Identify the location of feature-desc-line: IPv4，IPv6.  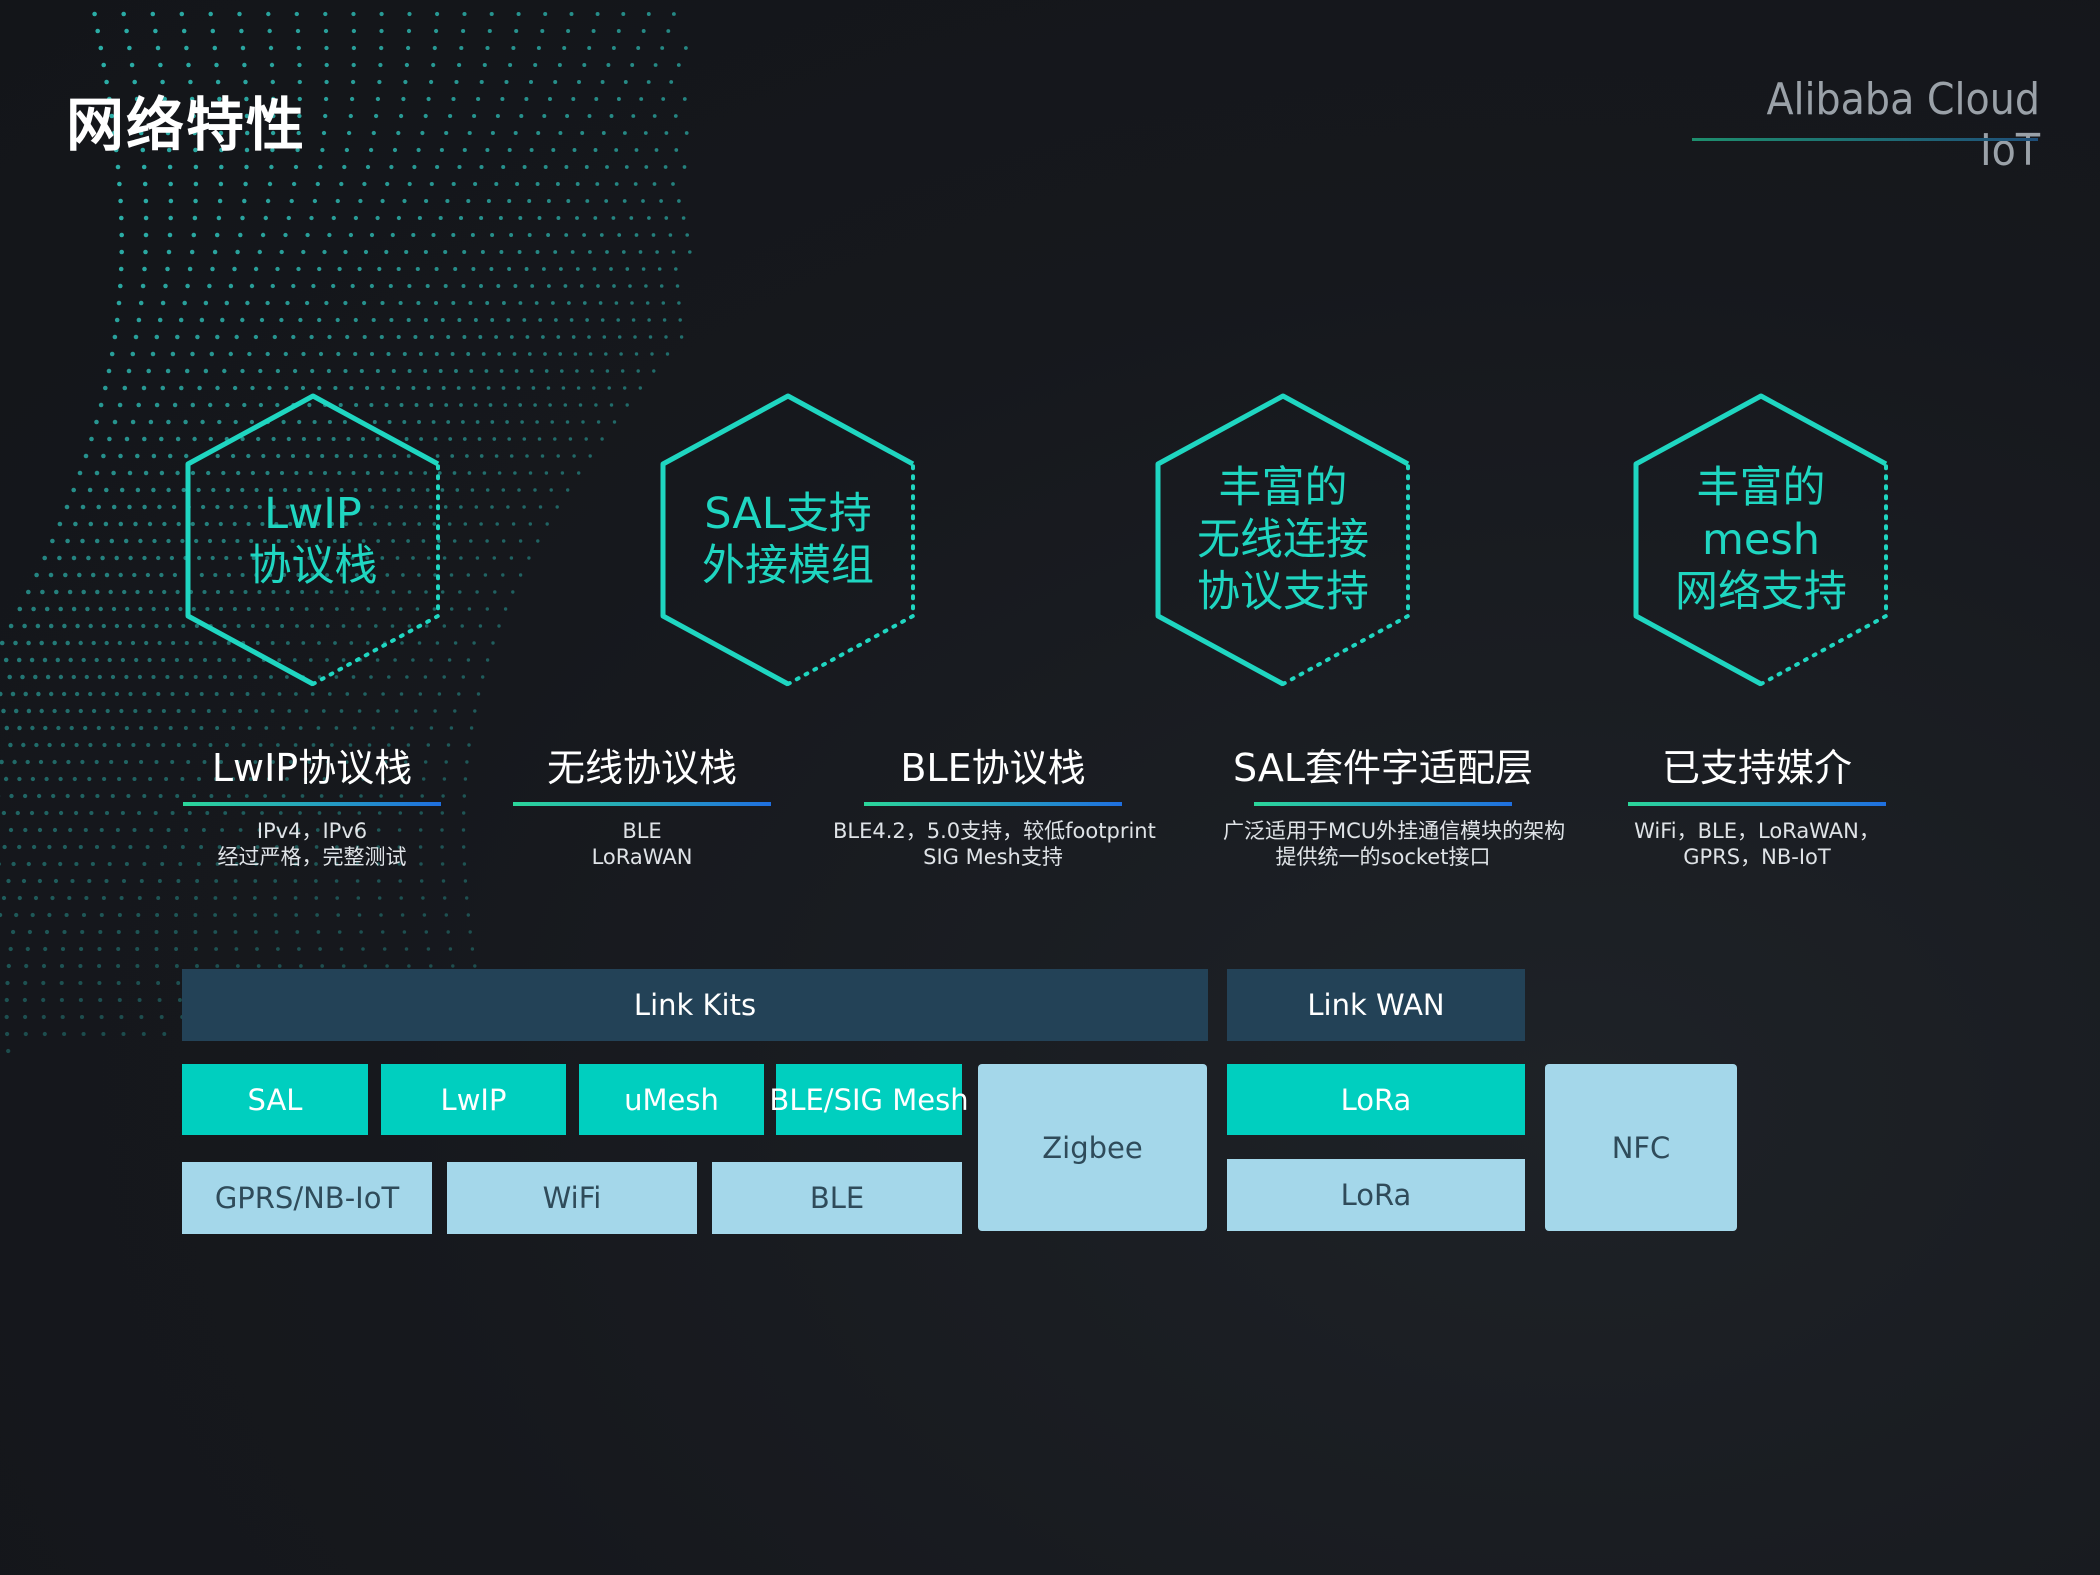
(312, 831).